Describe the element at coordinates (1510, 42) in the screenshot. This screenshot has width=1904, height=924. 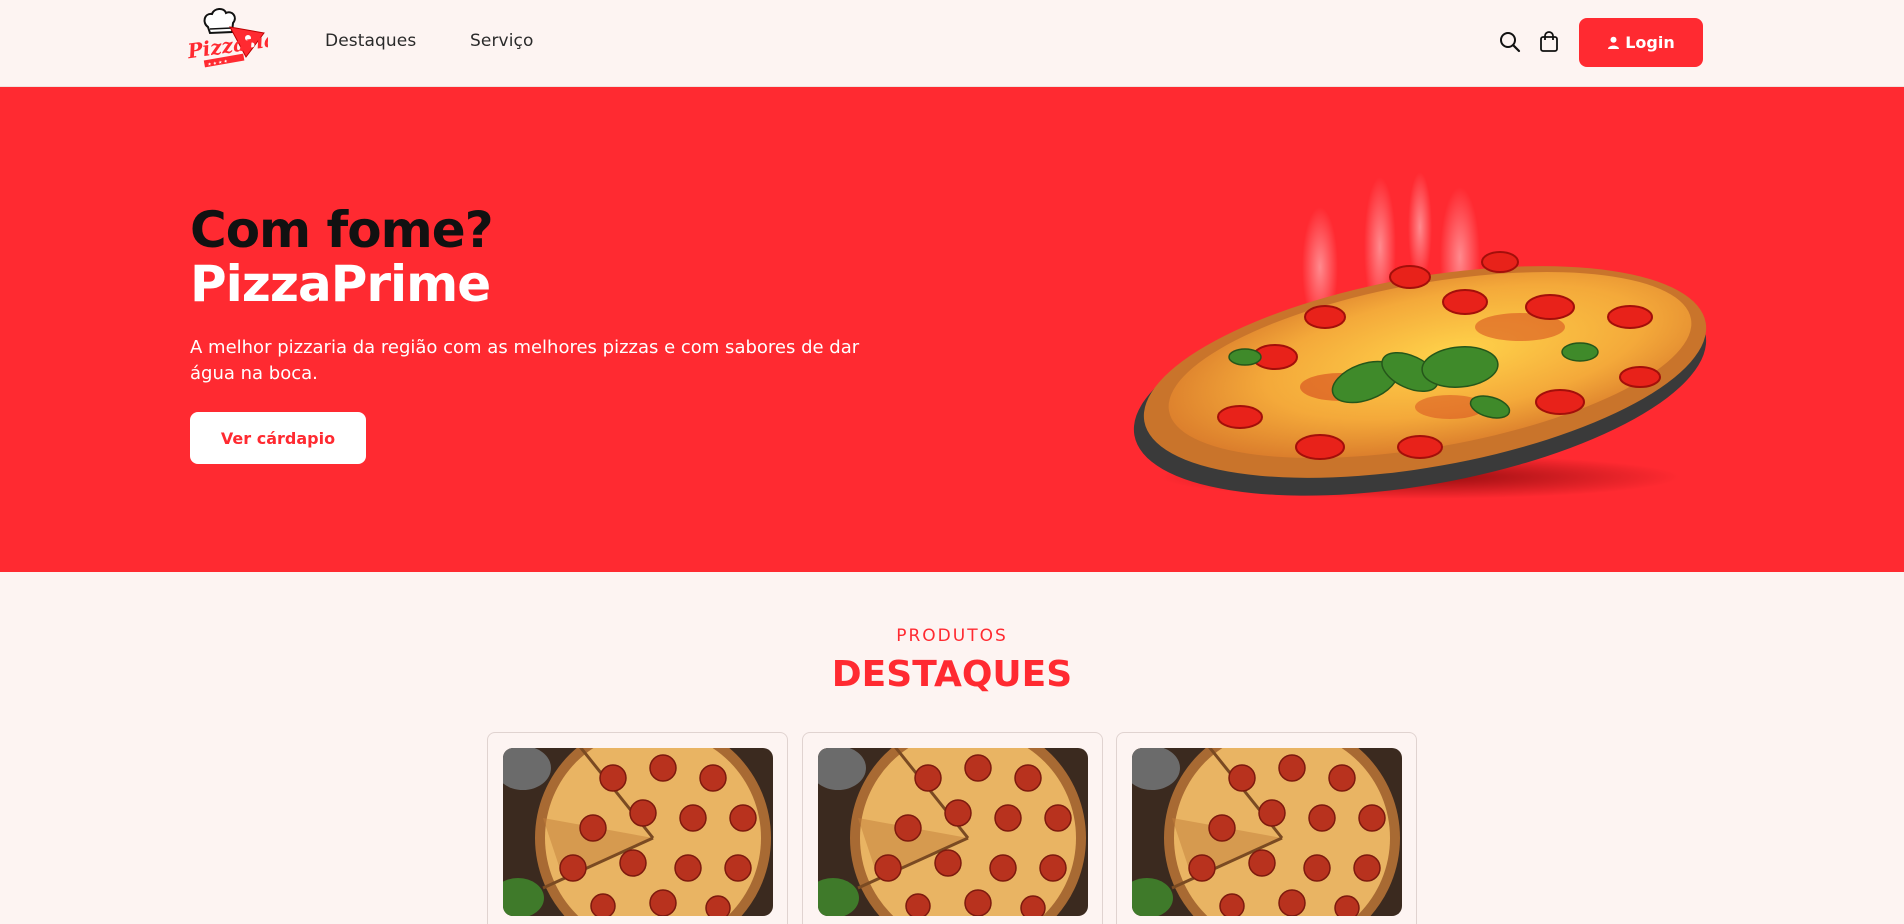
I see `search-icon` at that location.